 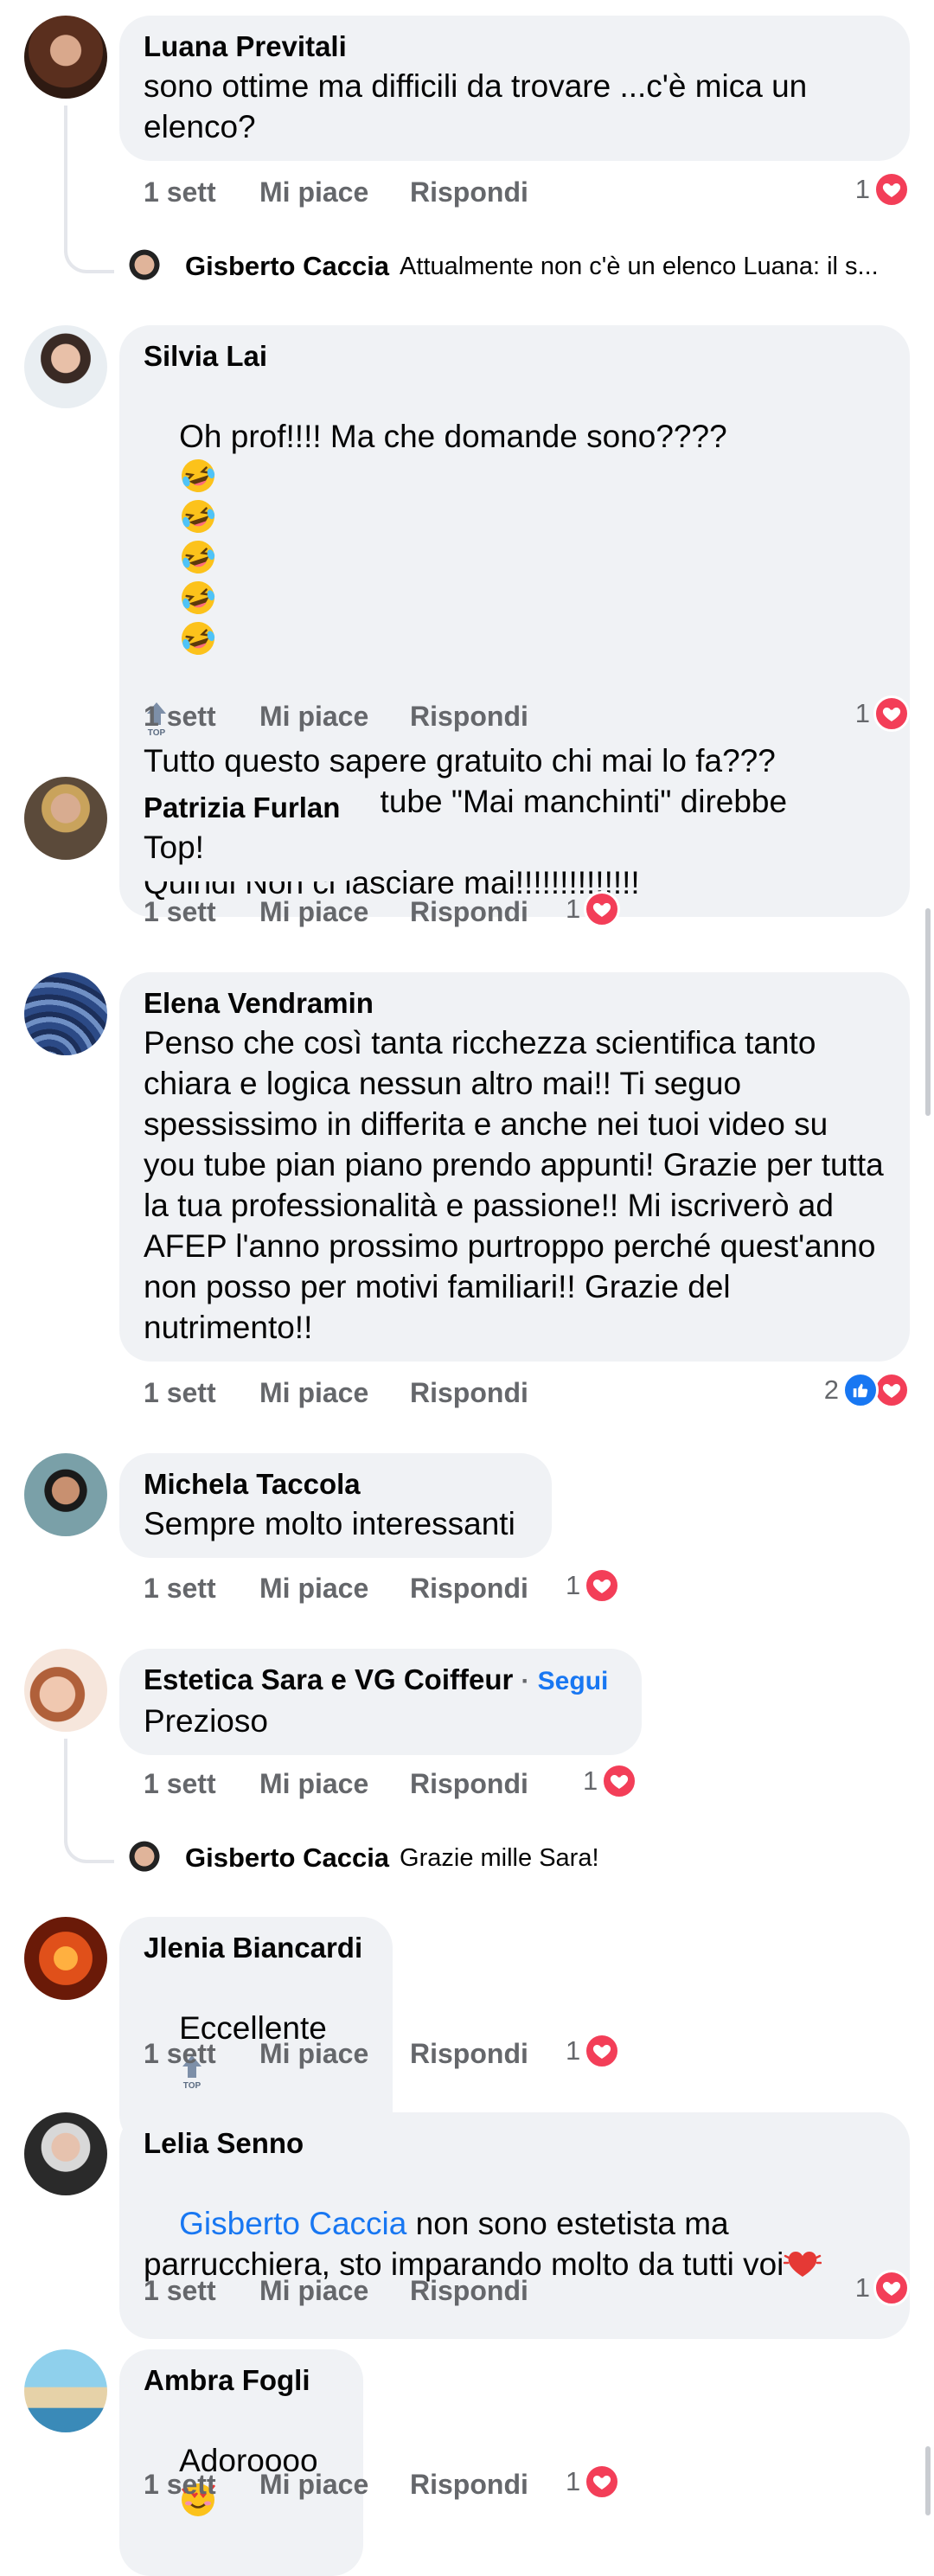 I want to click on commenter-name: Elena Vendramin, so click(x=515, y=1003).